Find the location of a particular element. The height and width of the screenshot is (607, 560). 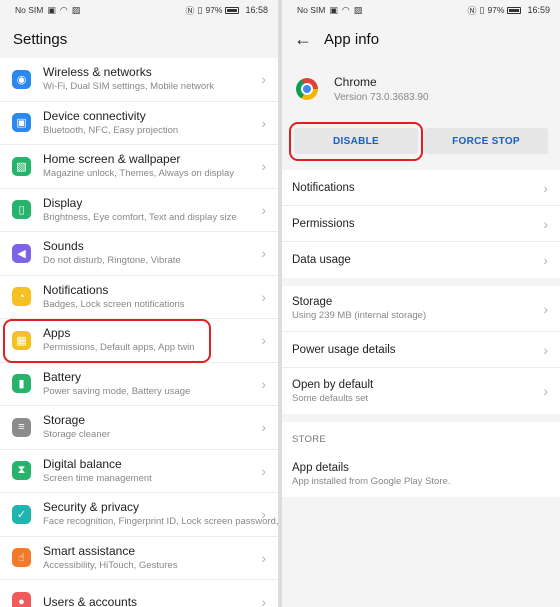

row-label: Data usage is located at coordinates (321, 260).